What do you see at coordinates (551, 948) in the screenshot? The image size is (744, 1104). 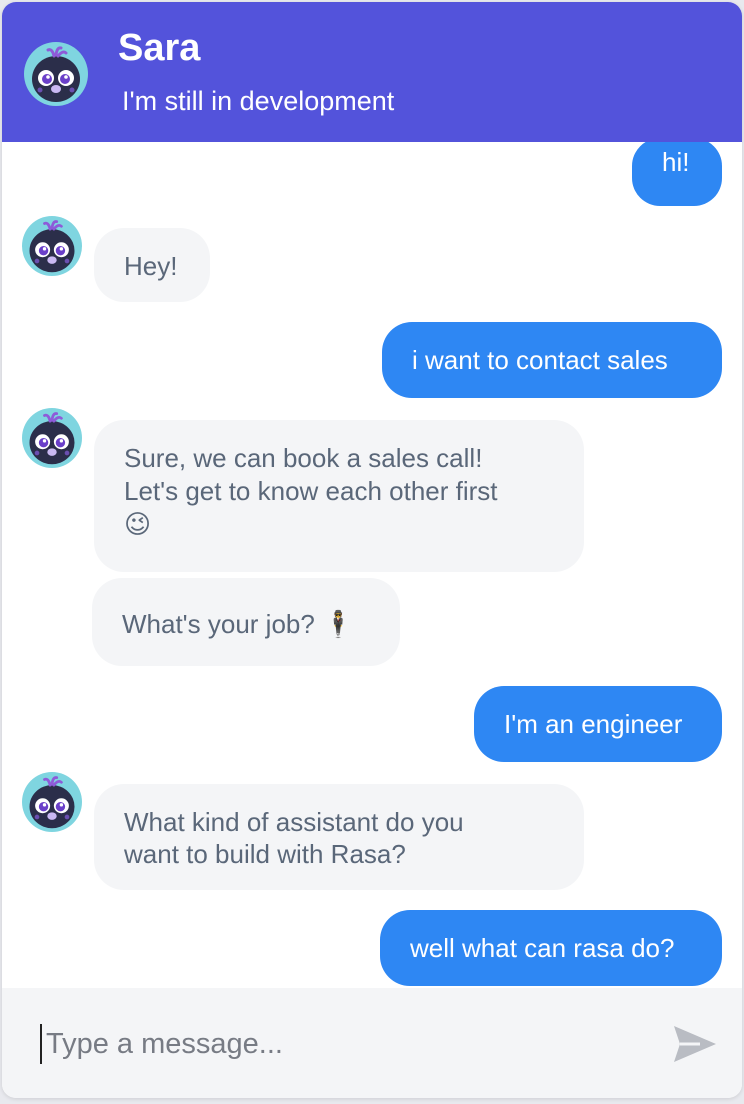 I see `user-message: well what can rasa do?` at bounding box center [551, 948].